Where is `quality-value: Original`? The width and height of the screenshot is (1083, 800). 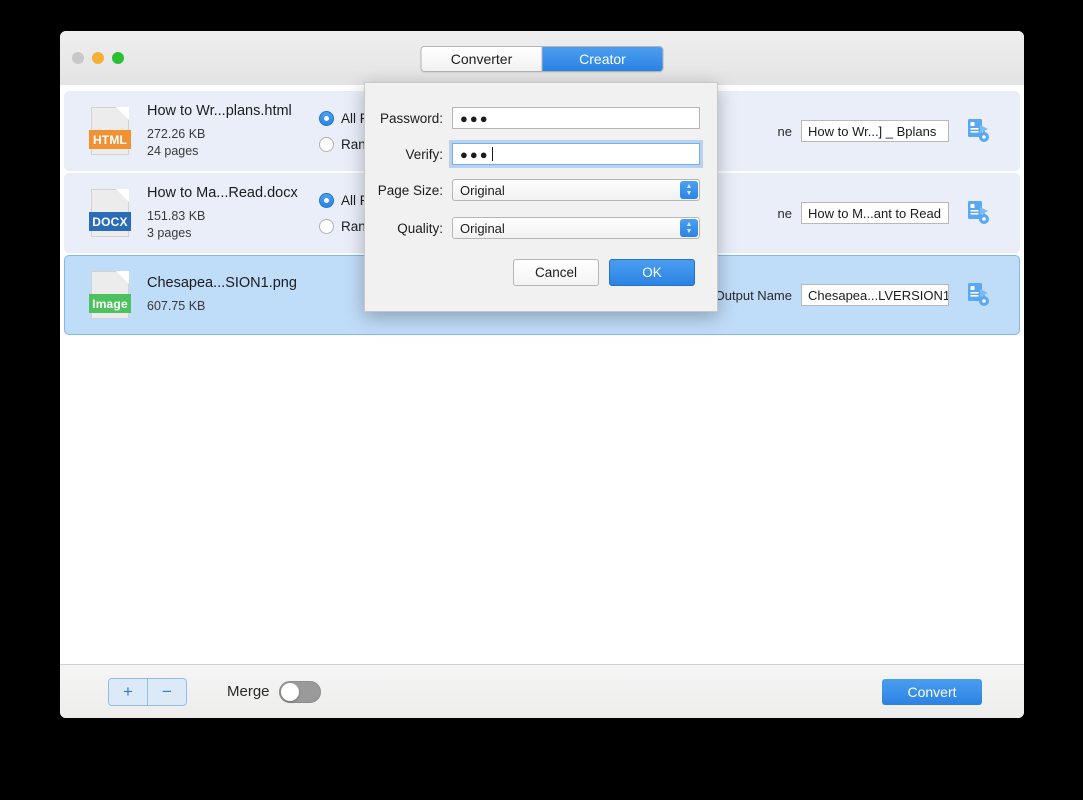 quality-value: Original is located at coordinates (482, 228).